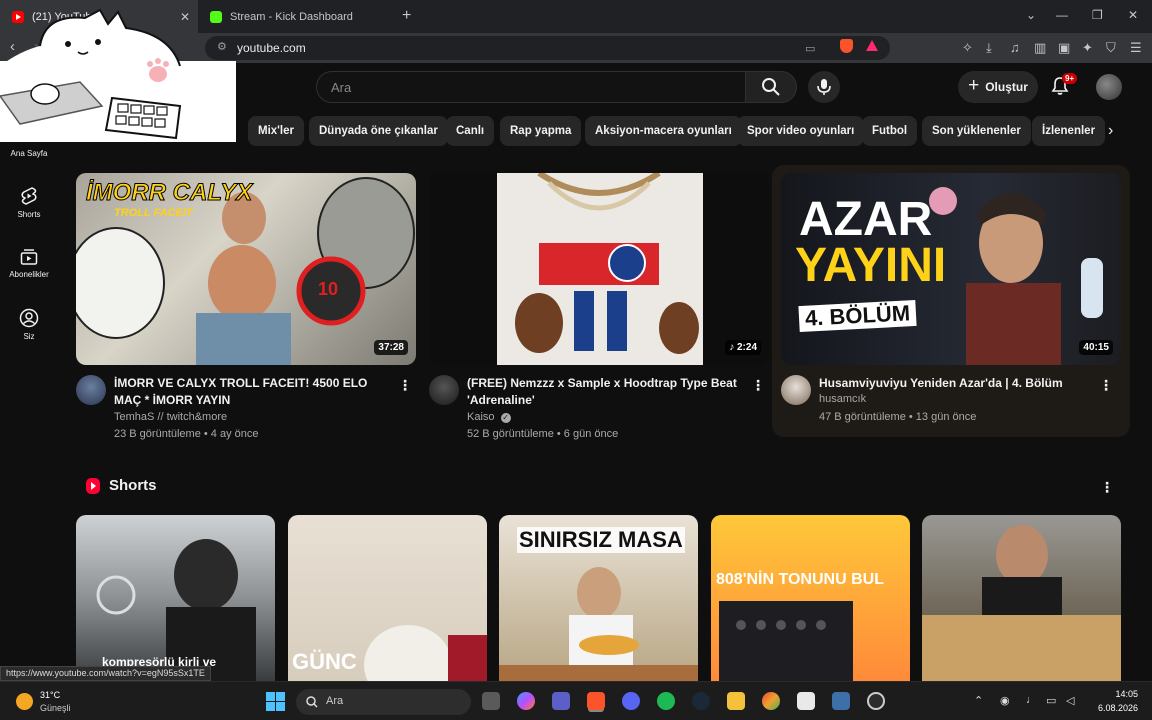  What do you see at coordinates (29, 257) in the screenshot?
I see `subscriptions-icon` at bounding box center [29, 257].